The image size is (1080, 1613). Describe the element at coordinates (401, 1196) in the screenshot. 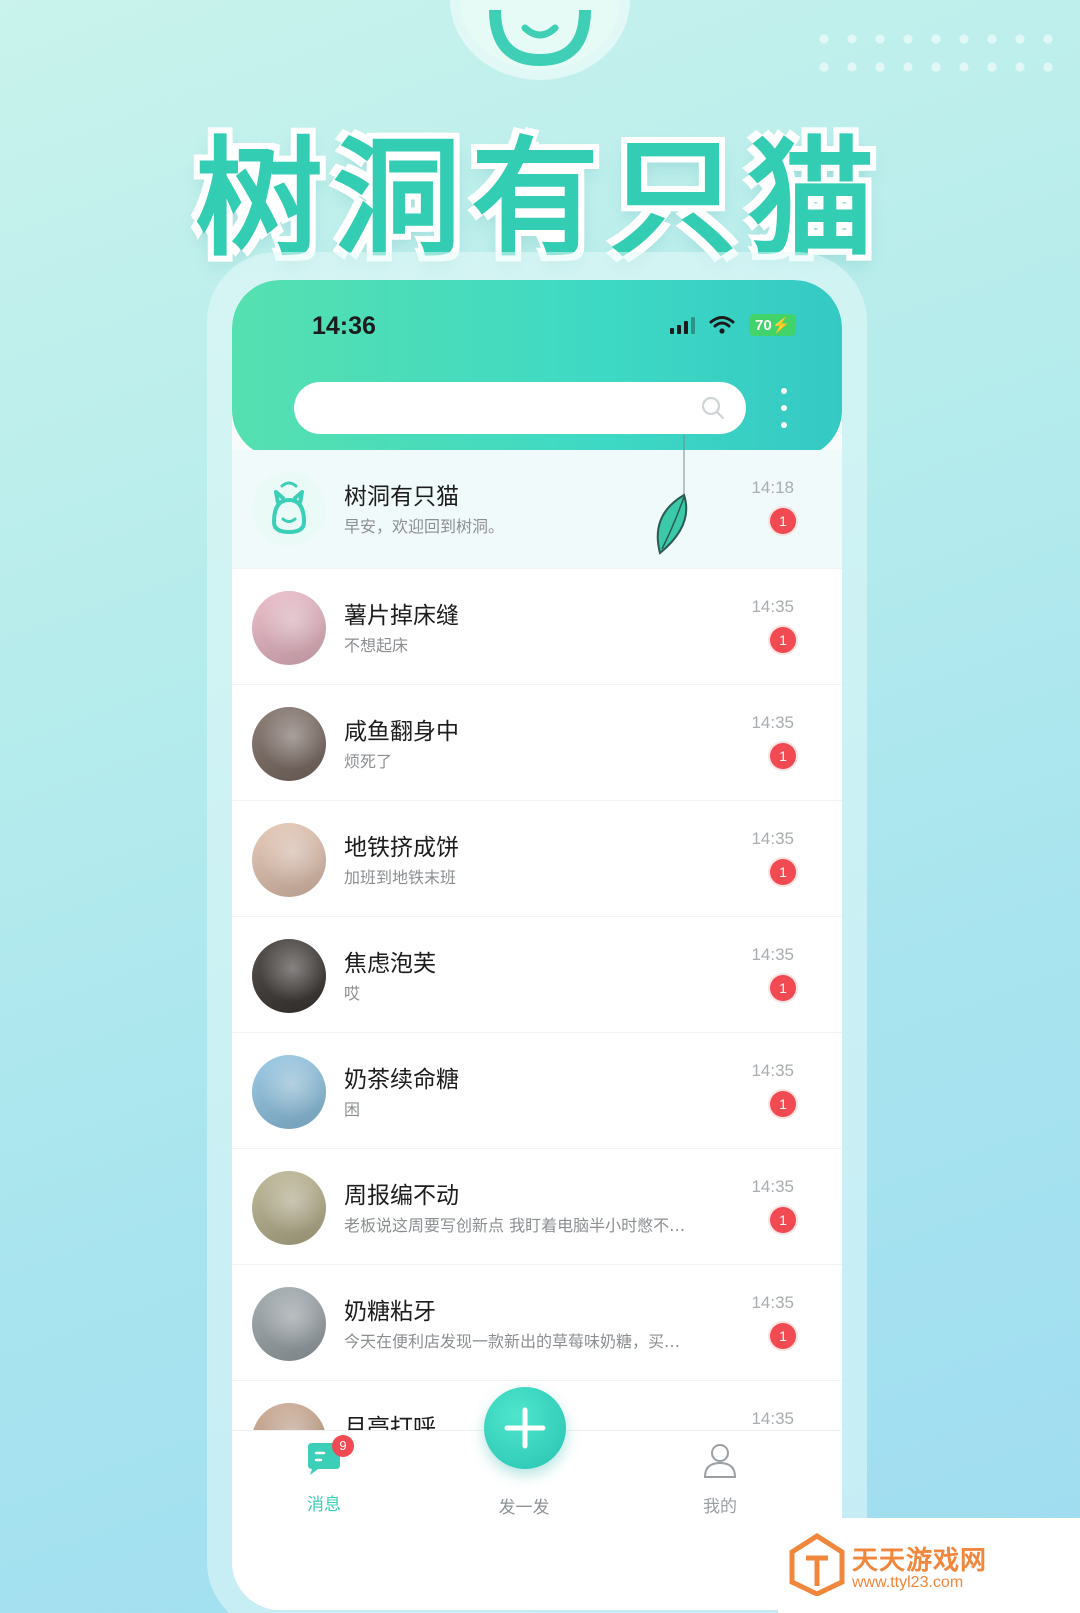

I see `conversation-name: 周报编不动` at that location.